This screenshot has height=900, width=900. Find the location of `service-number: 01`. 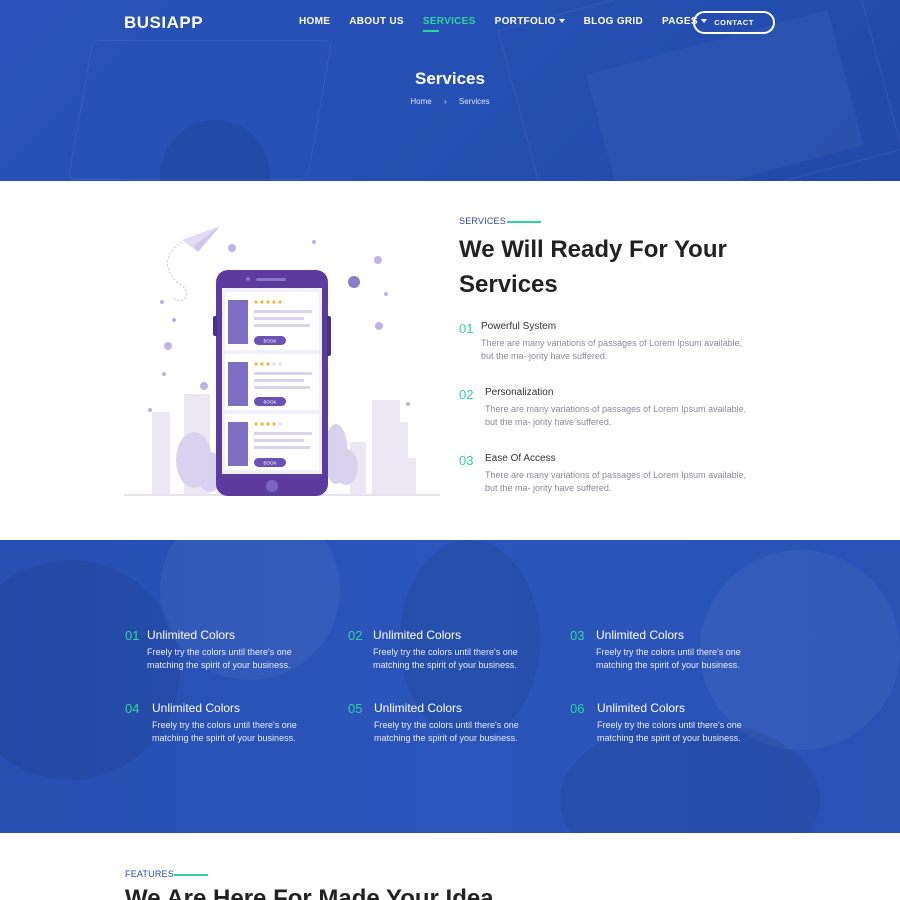

service-number: 01 is located at coordinates (466, 328).